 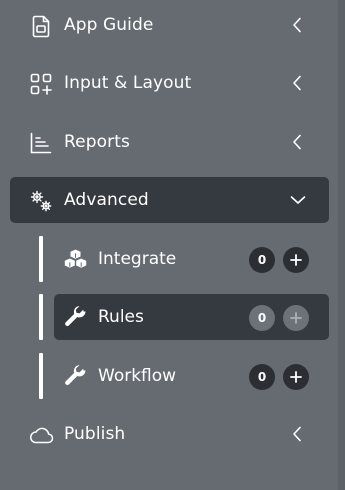 What do you see at coordinates (169, 25) in the screenshot?
I see `nav-item-app-guide: App Guide` at bounding box center [169, 25].